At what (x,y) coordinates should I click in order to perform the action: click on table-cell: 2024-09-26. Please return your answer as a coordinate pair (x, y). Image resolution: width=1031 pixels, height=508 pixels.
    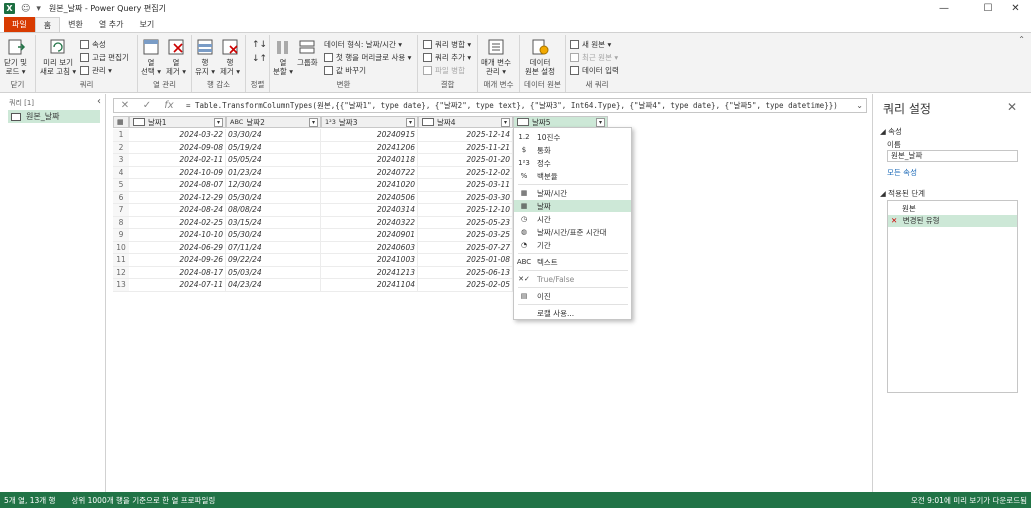
    Looking at the image, I should click on (177, 260).